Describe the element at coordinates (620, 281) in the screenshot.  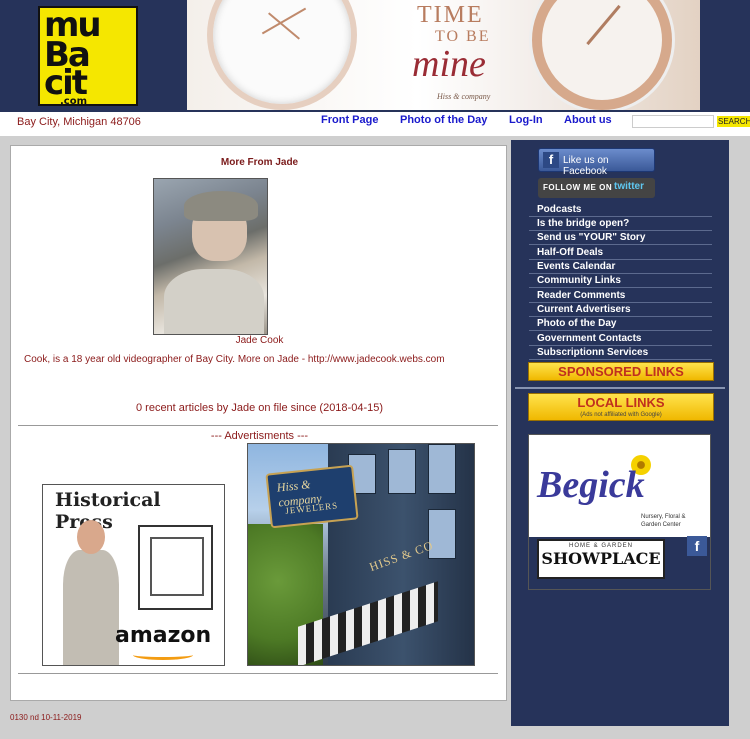
I see `sidebar-link-community-links: Community Links` at that location.